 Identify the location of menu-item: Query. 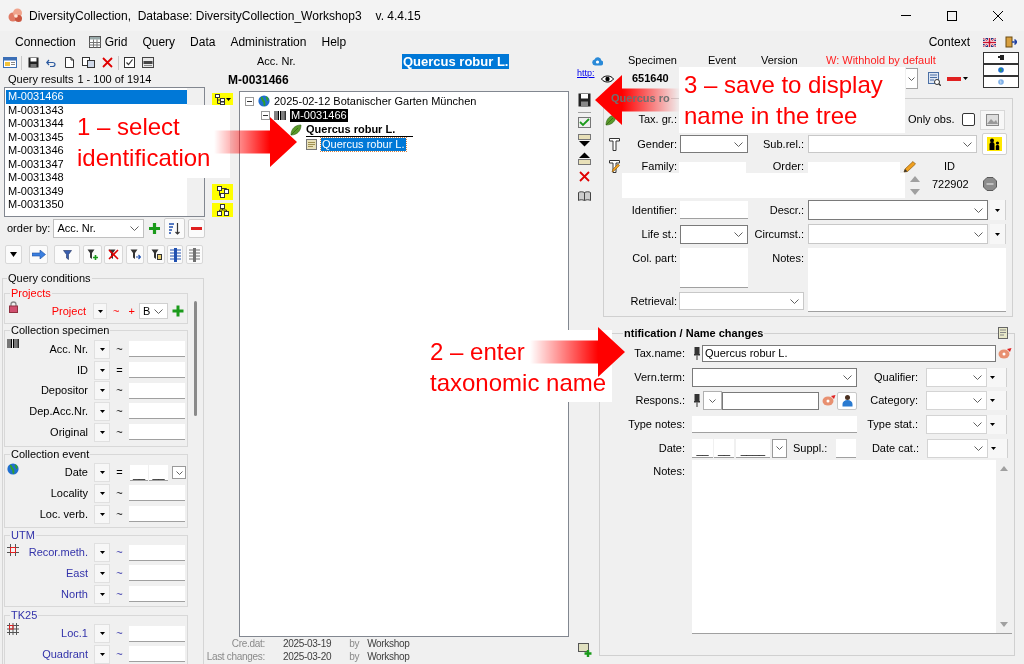
(159, 42).